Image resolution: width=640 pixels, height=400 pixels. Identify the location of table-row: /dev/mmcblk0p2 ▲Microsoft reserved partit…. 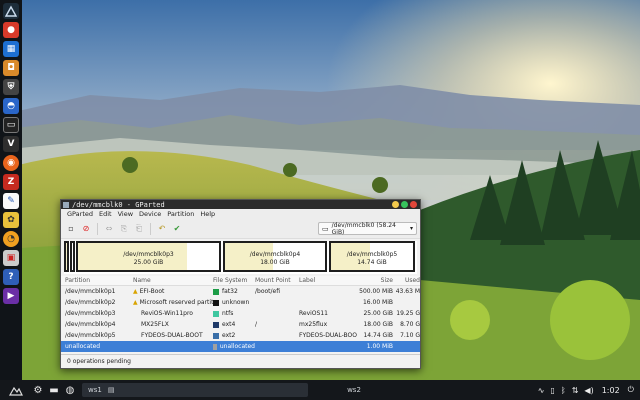
(240, 302).